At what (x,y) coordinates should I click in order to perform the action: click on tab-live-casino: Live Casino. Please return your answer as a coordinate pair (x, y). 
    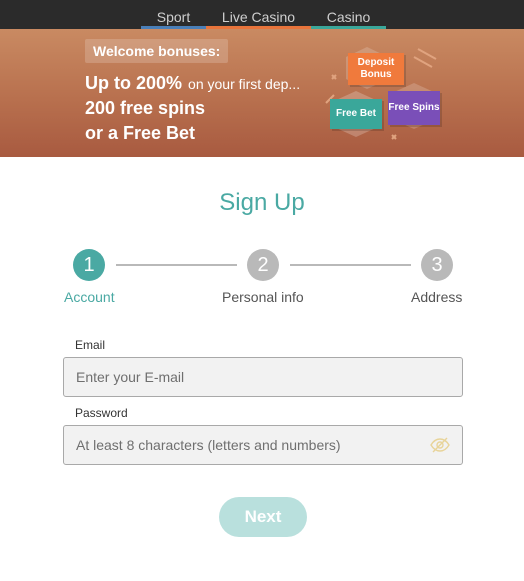
    Looking at the image, I should click on (258, 14).